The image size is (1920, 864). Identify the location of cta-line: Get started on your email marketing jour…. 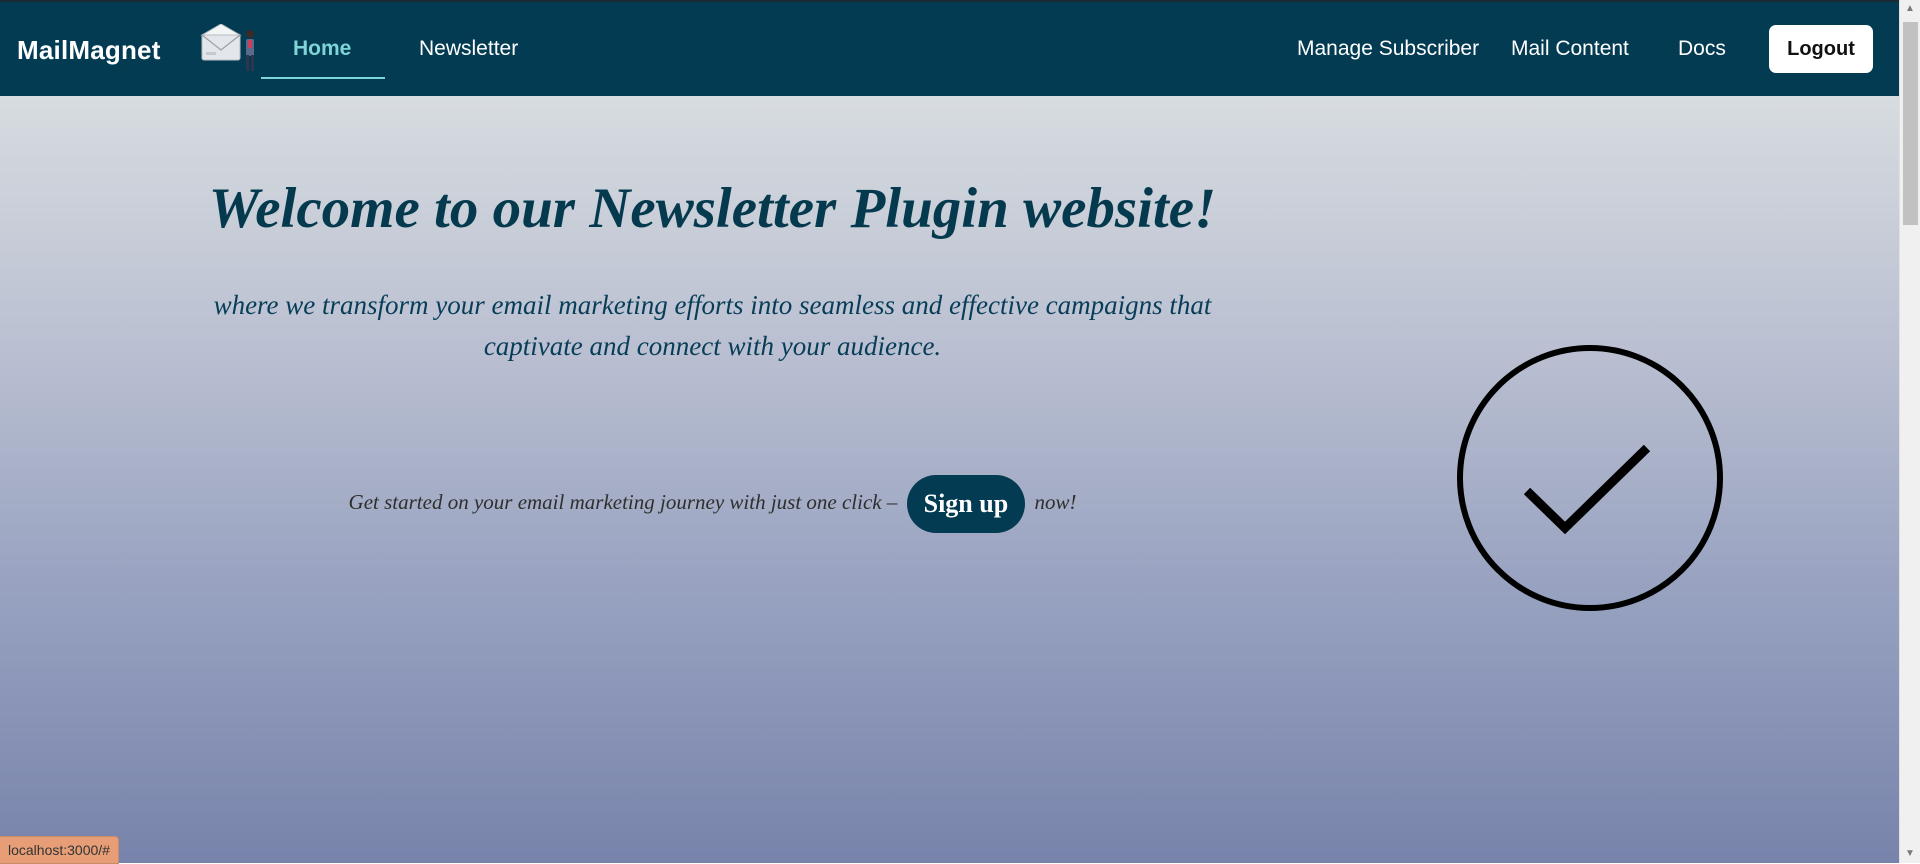
(712, 503).